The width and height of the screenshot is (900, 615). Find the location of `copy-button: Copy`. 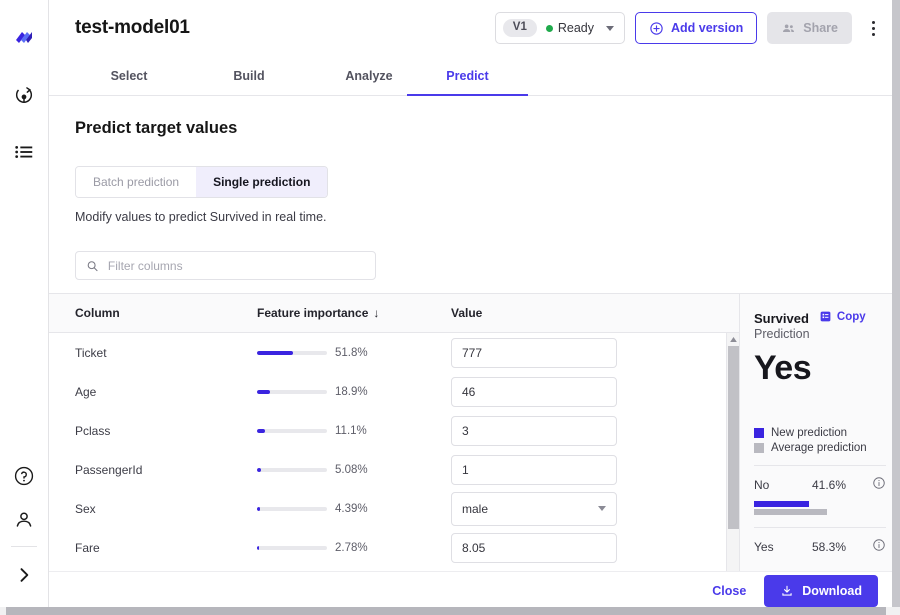

copy-button: Copy is located at coordinates (842, 316).